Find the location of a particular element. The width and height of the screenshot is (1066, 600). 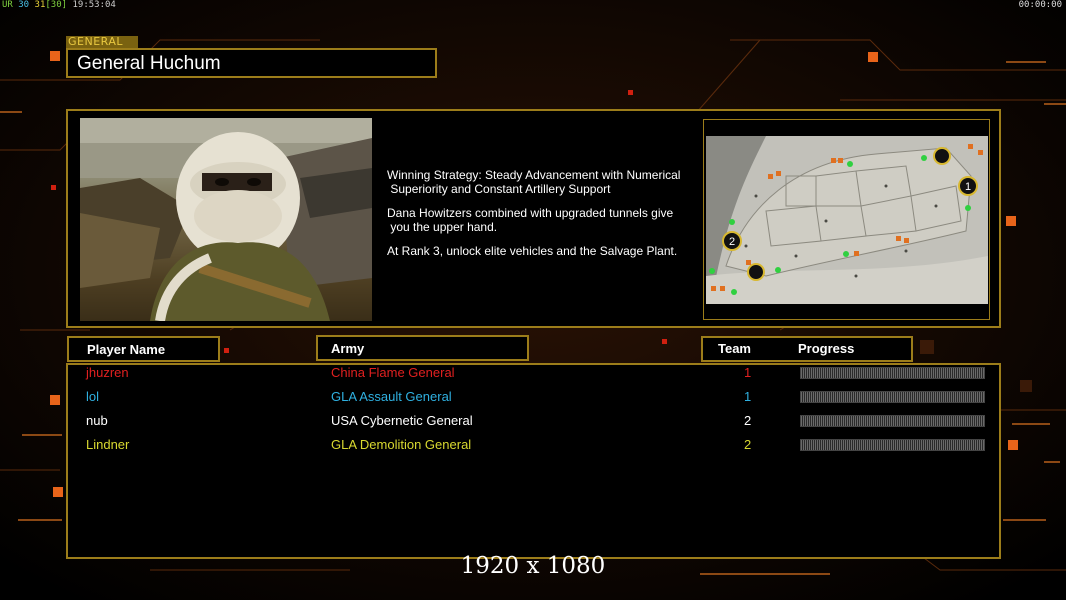

player-name-header-label: Player Name is located at coordinates (126, 349).